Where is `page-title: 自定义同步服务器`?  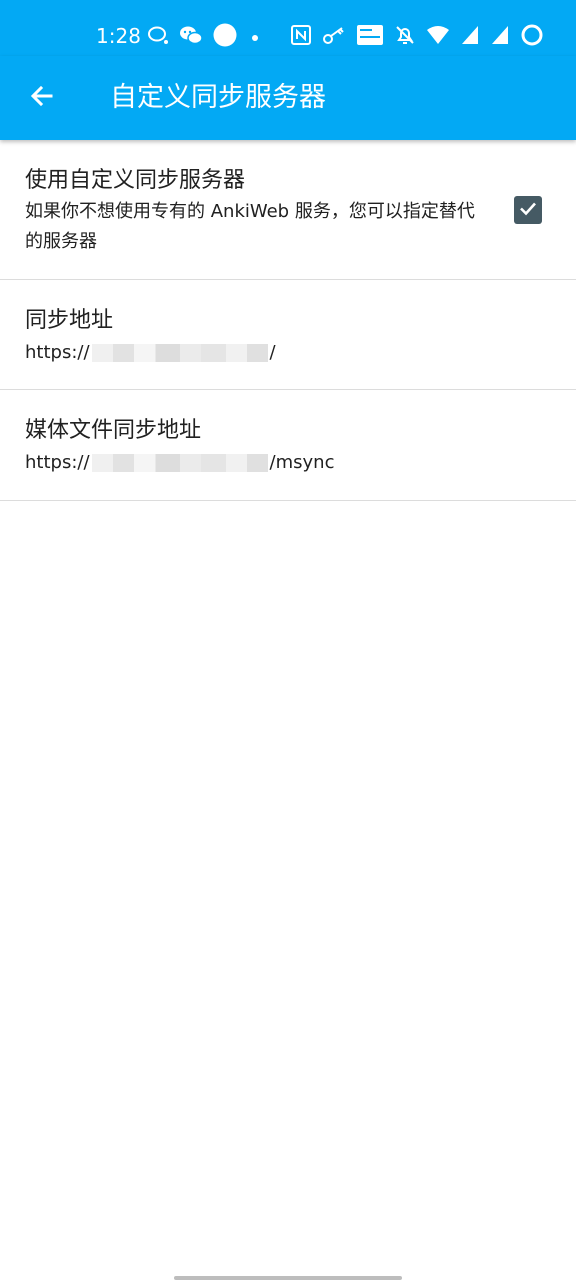
page-title: 自定义同步服务器 is located at coordinates (218, 97).